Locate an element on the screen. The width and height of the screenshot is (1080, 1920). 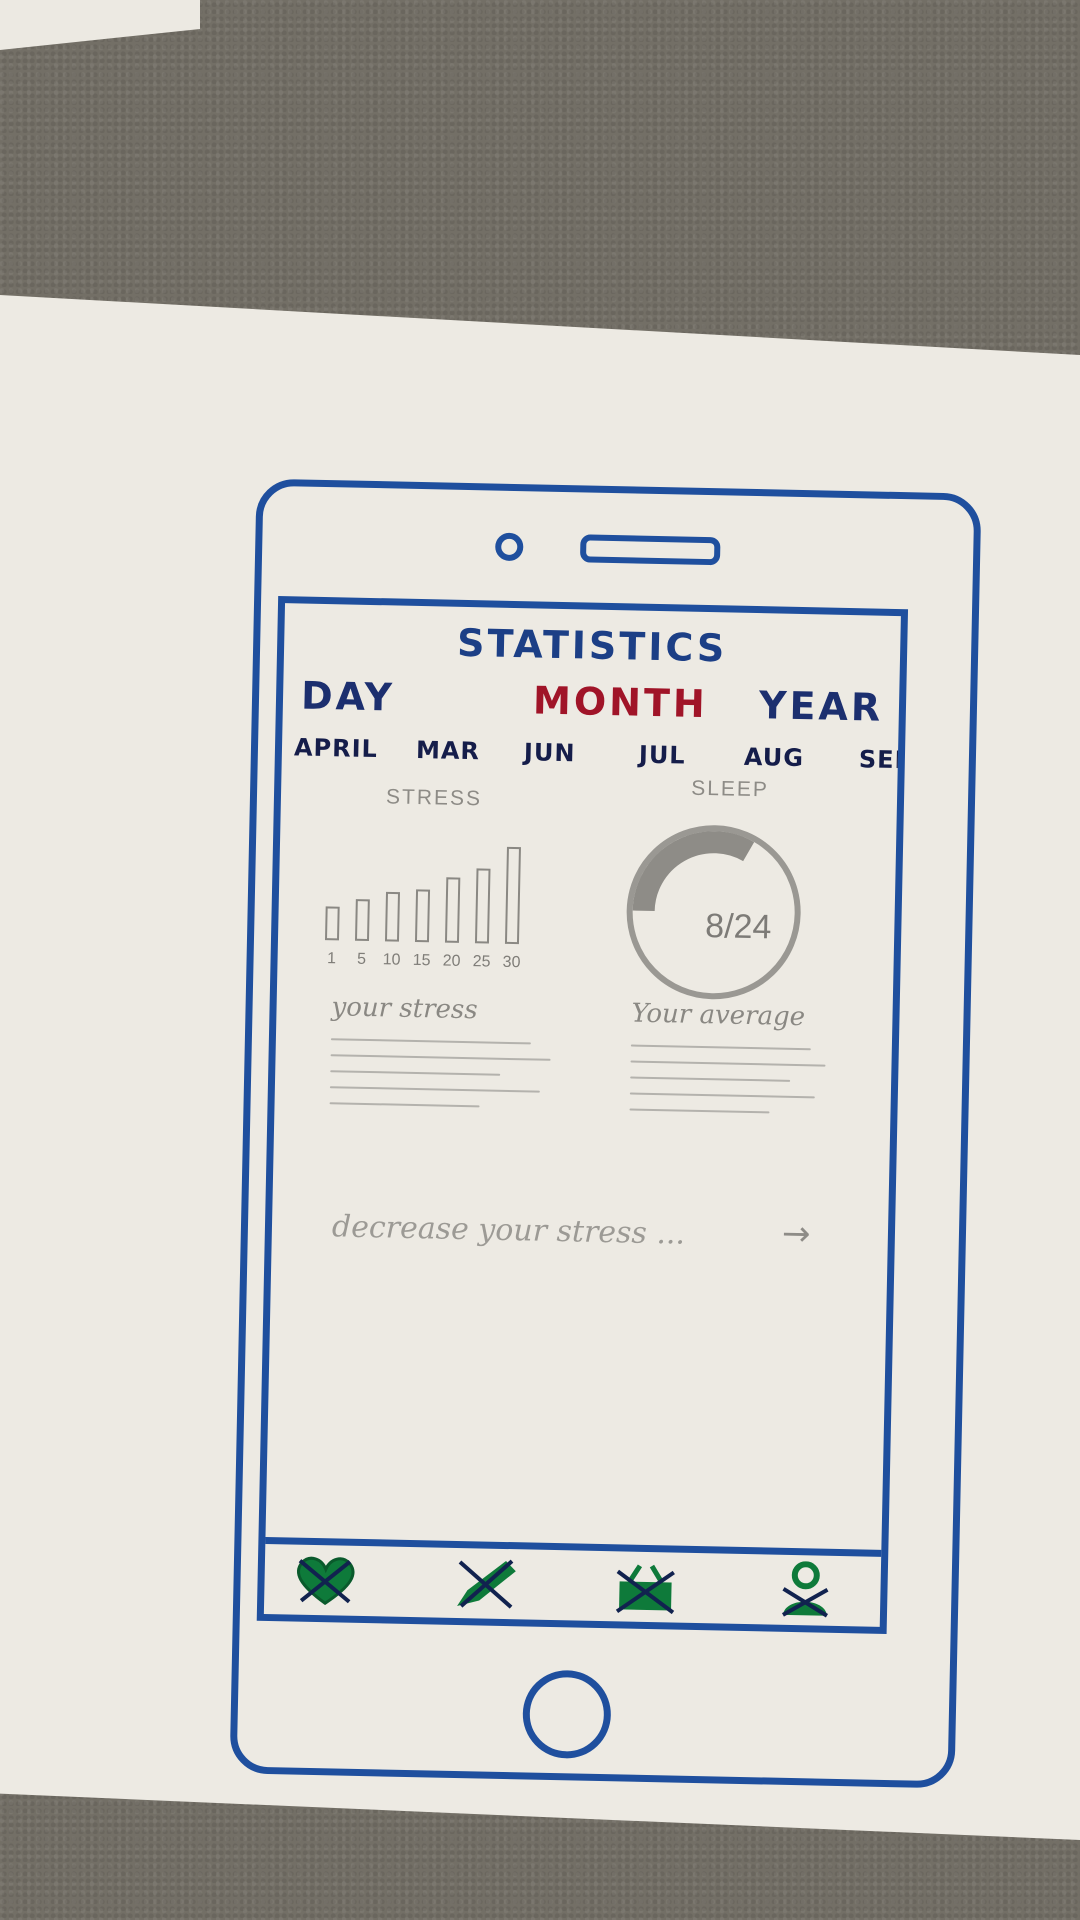
arrow-right-icon: → is located at coordinates (796, 1234).